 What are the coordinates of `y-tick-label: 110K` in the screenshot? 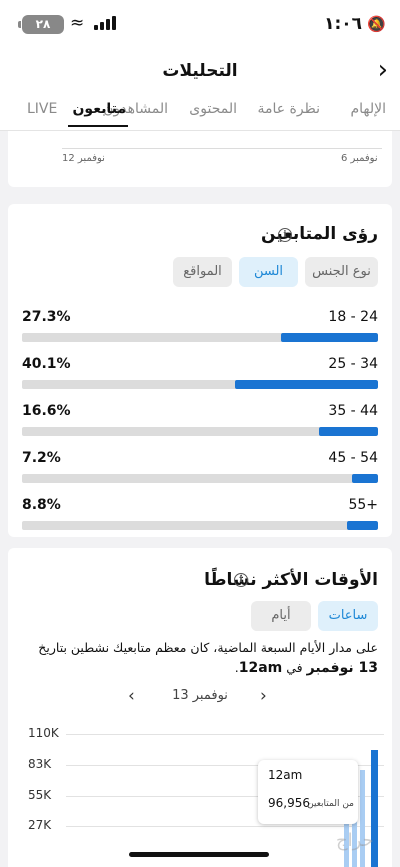 It's located at (43, 733).